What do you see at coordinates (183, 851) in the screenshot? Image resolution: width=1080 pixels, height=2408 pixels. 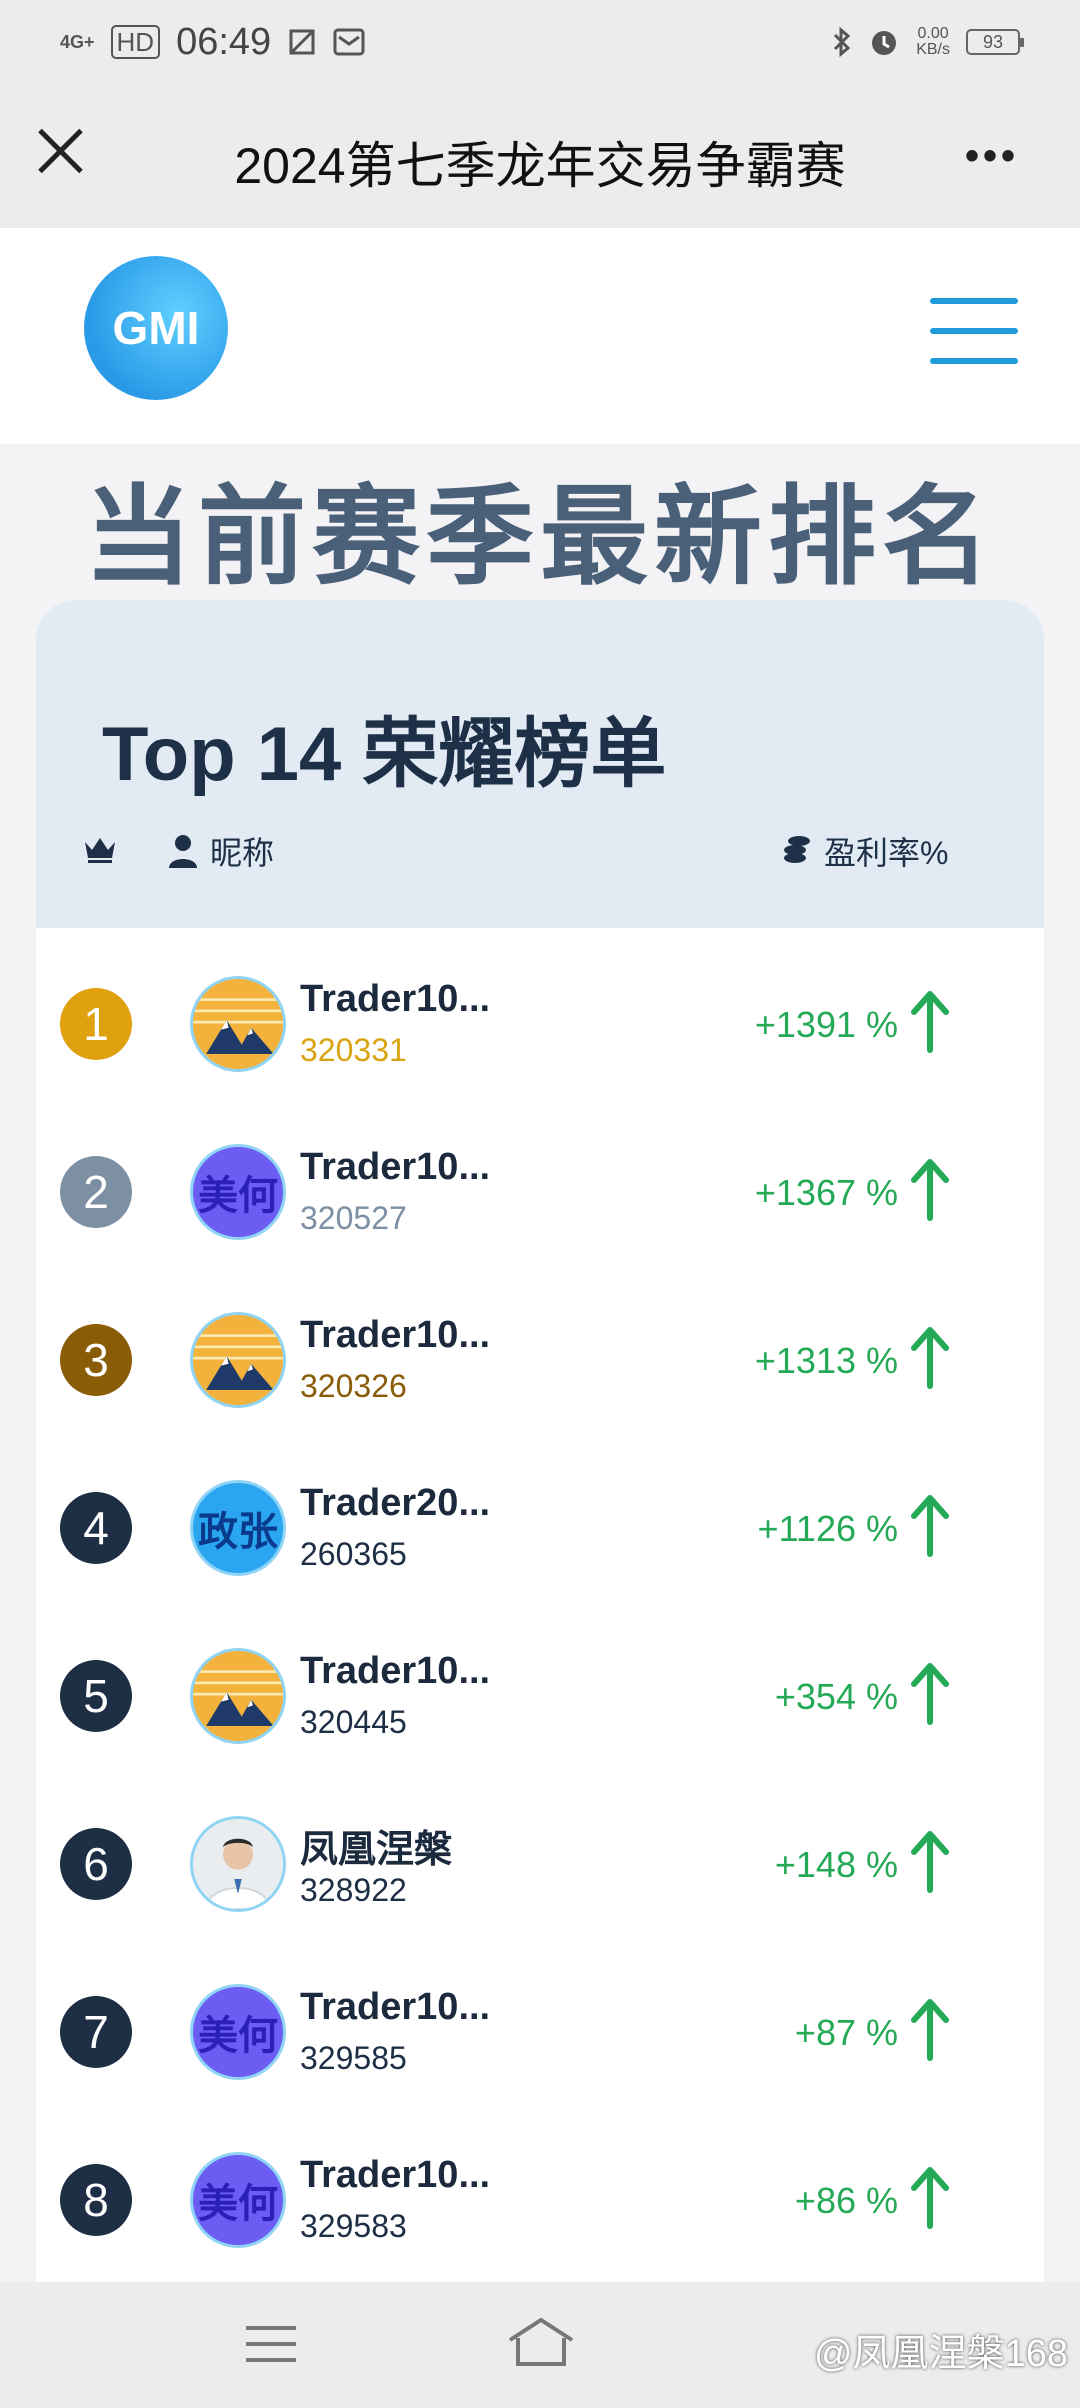 I see `user-icon` at bounding box center [183, 851].